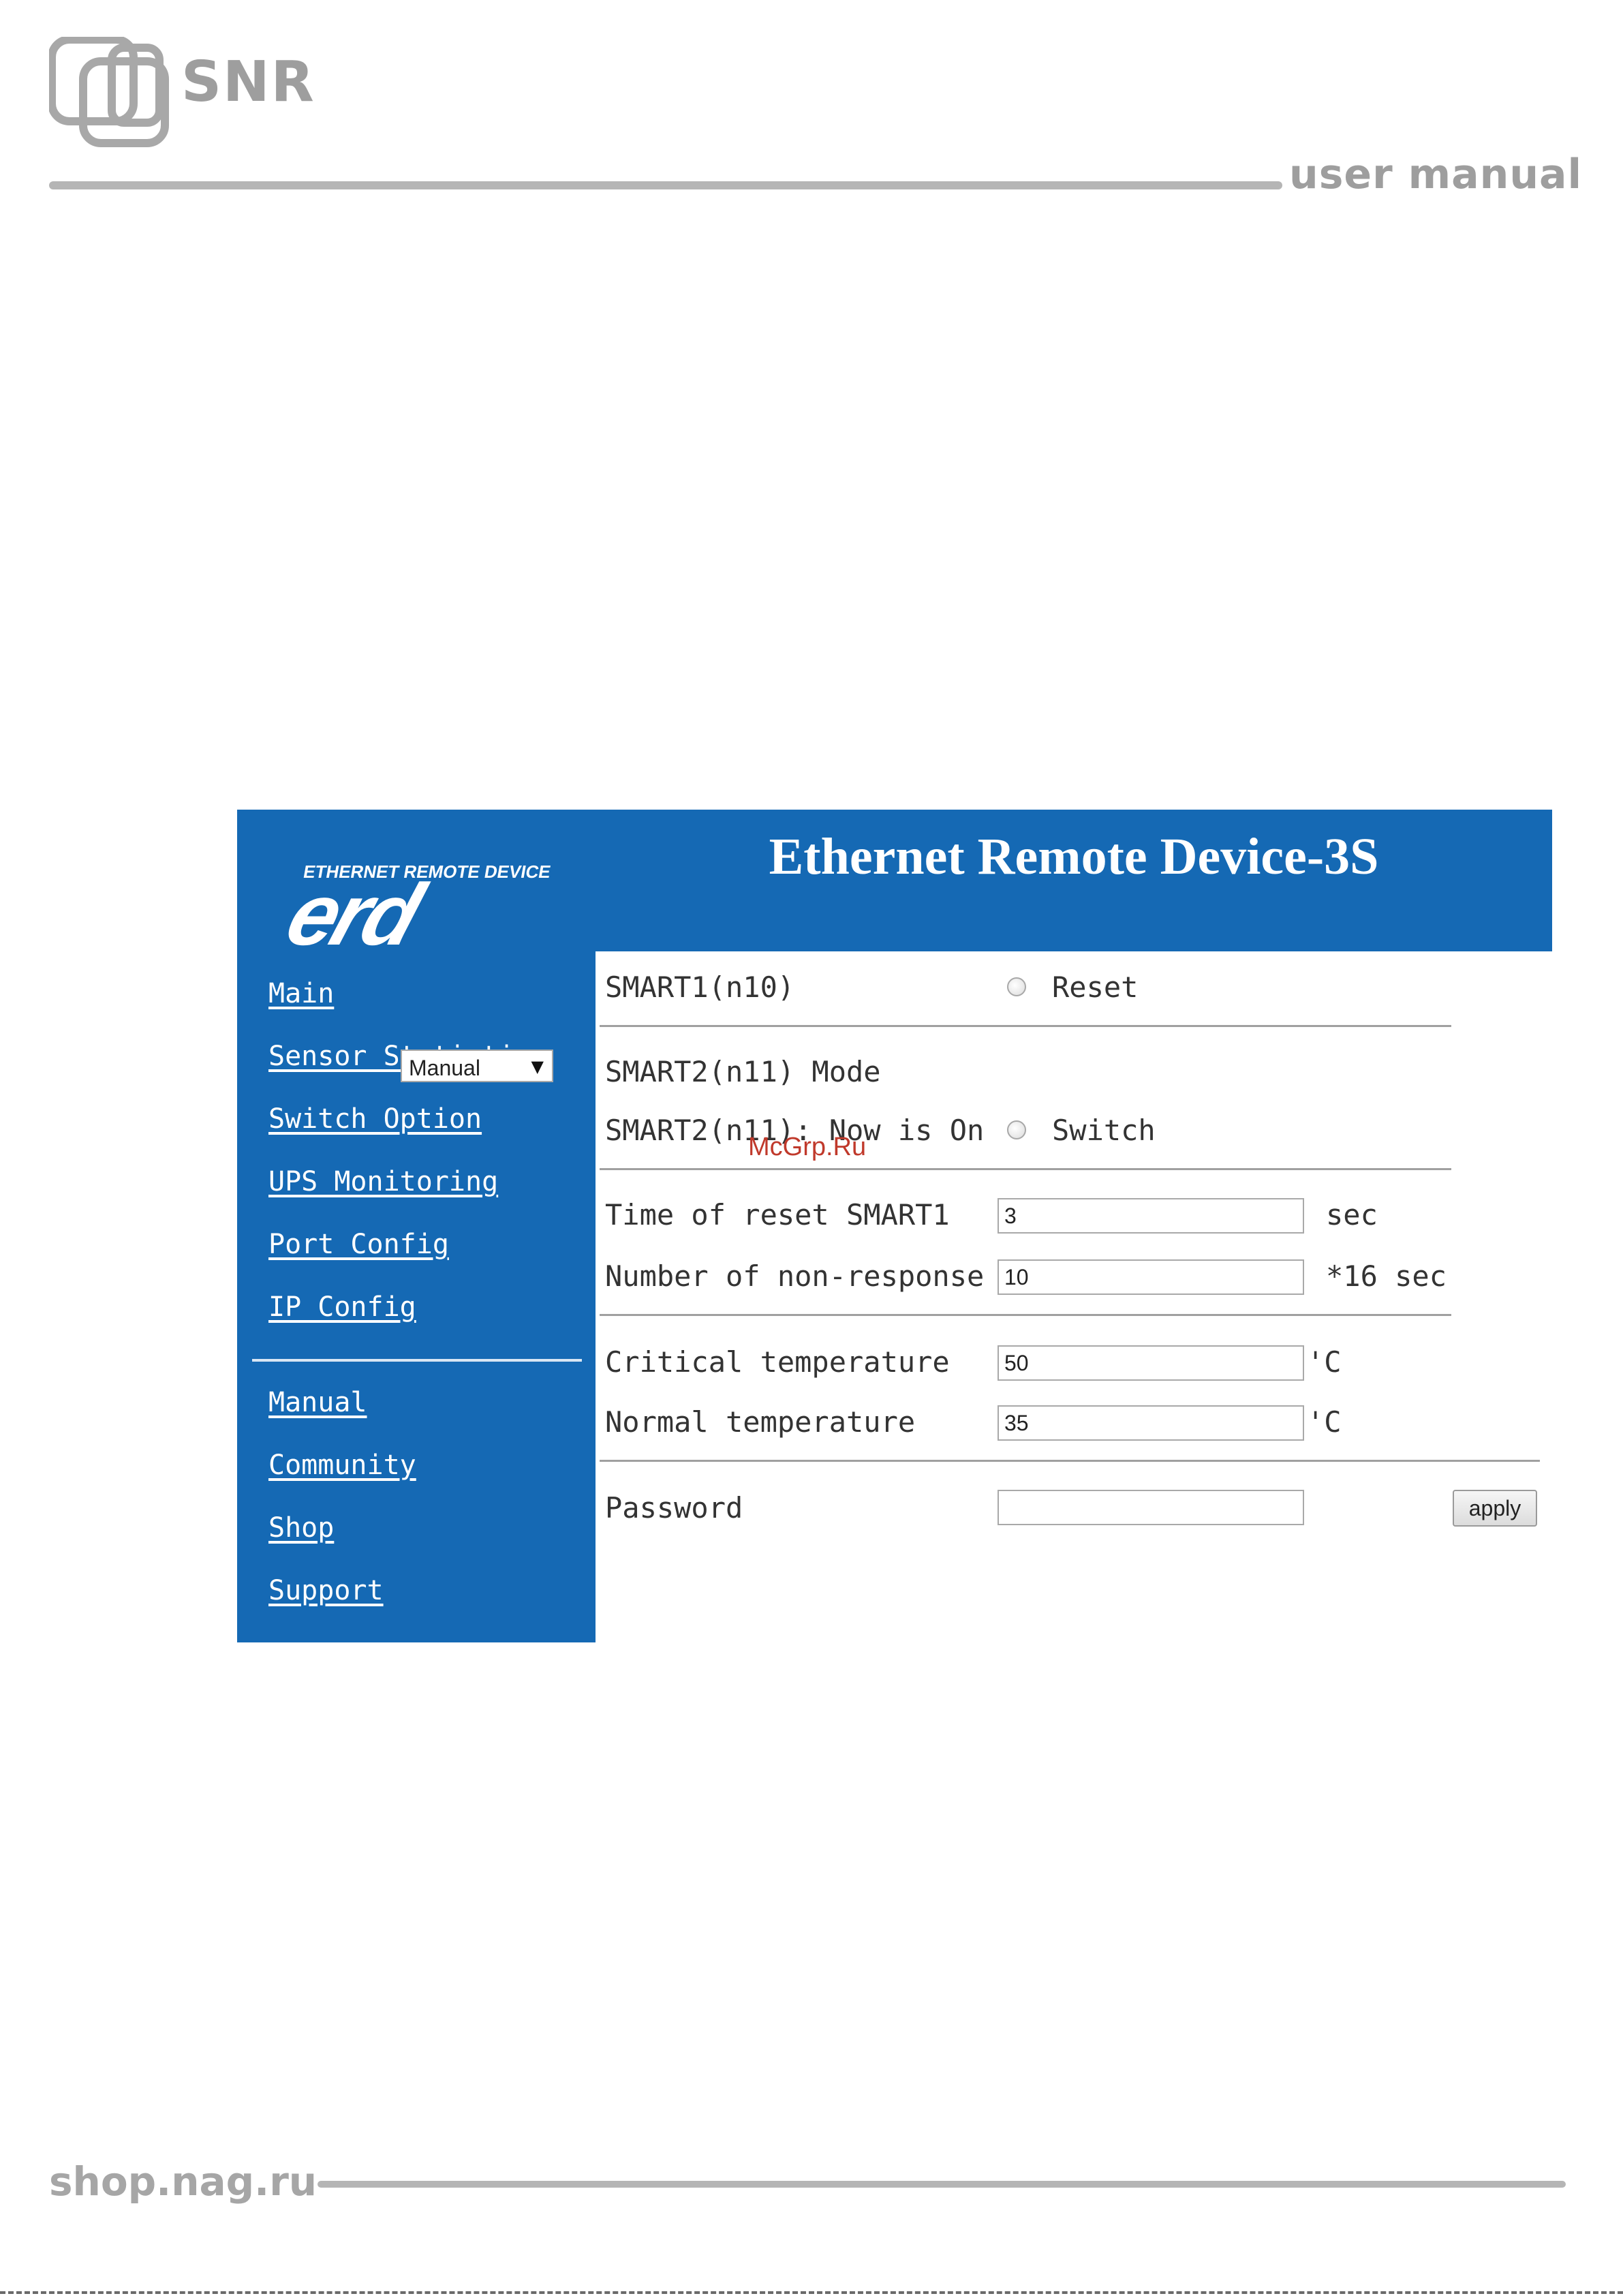 The height and width of the screenshot is (2296, 1623). What do you see at coordinates (317, 1402) in the screenshot?
I see `nav-manual: Manual` at bounding box center [317, 1402].